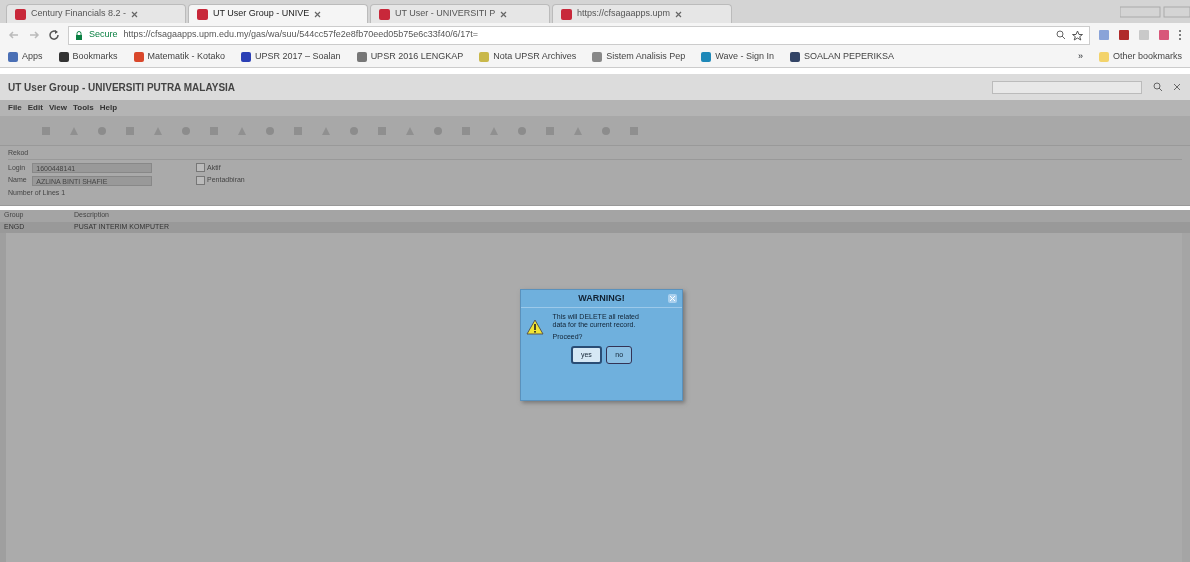 The width and height of the screenshot is (1190, 562). I want to click on star-icon, so click(1077, 35).